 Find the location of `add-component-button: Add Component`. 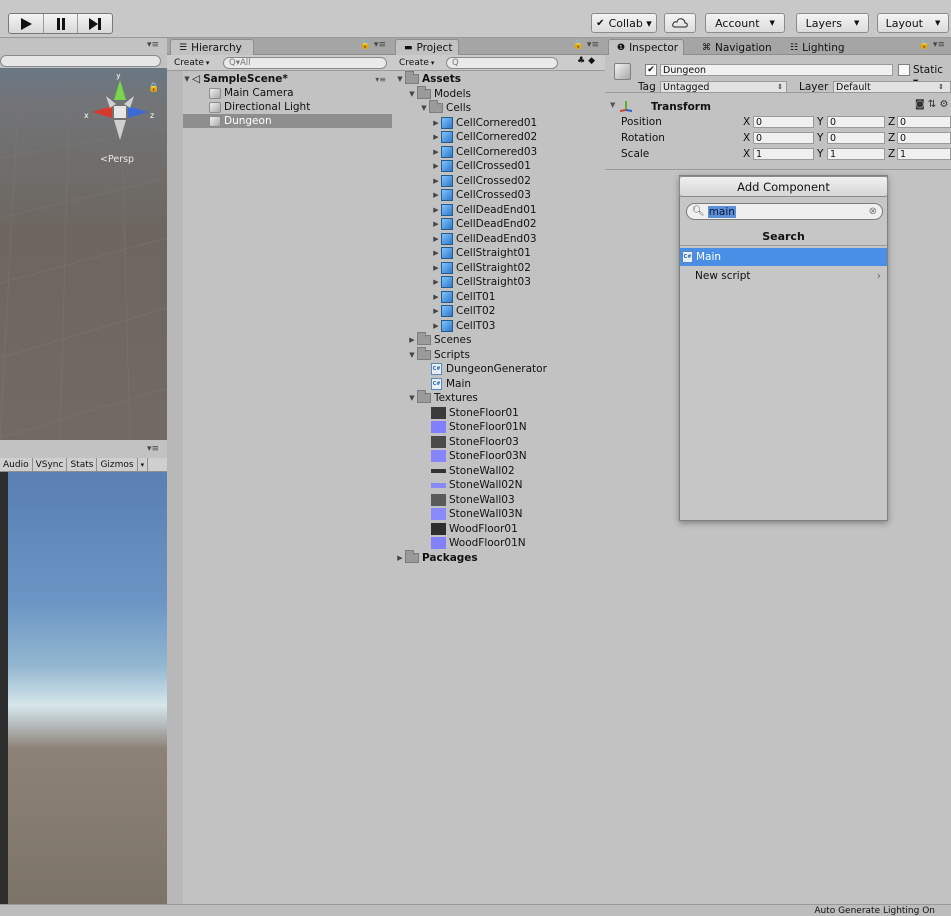

add-component-button: Add Component is located at coordinates (783, 186).